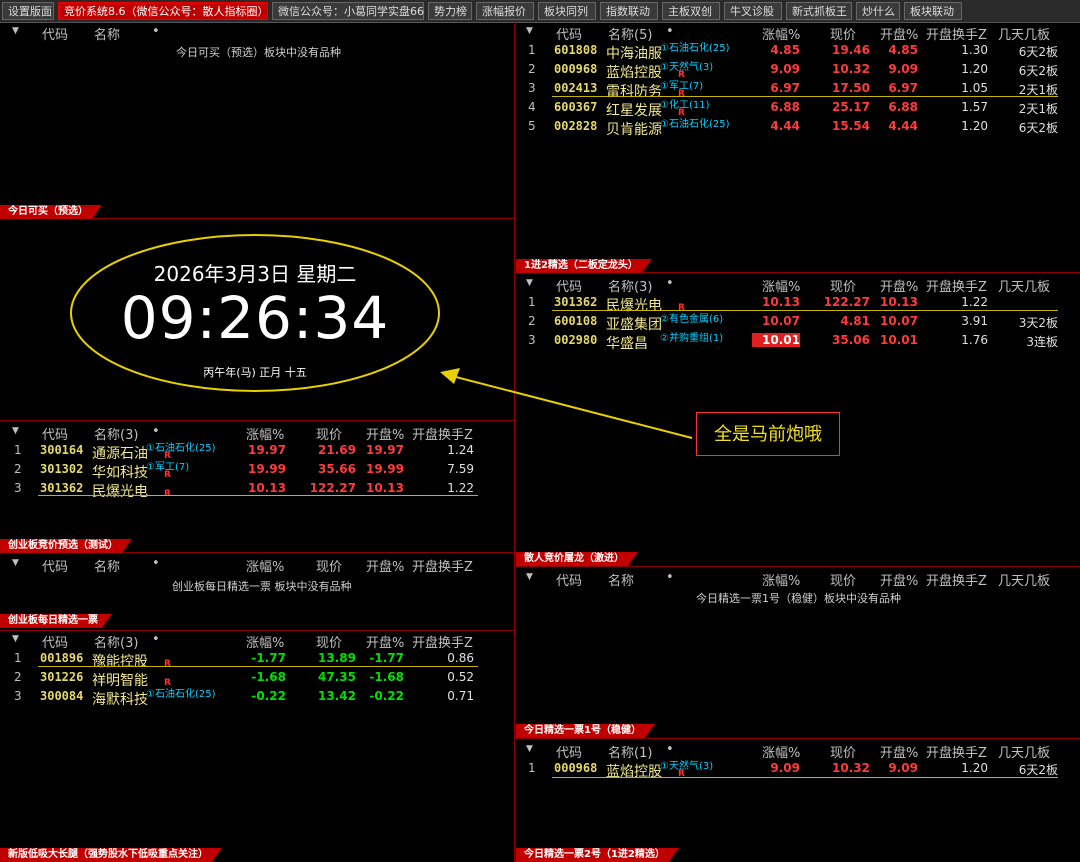  I want to click on tab-board-catcher: 新式抓板王, so click(819, 11).